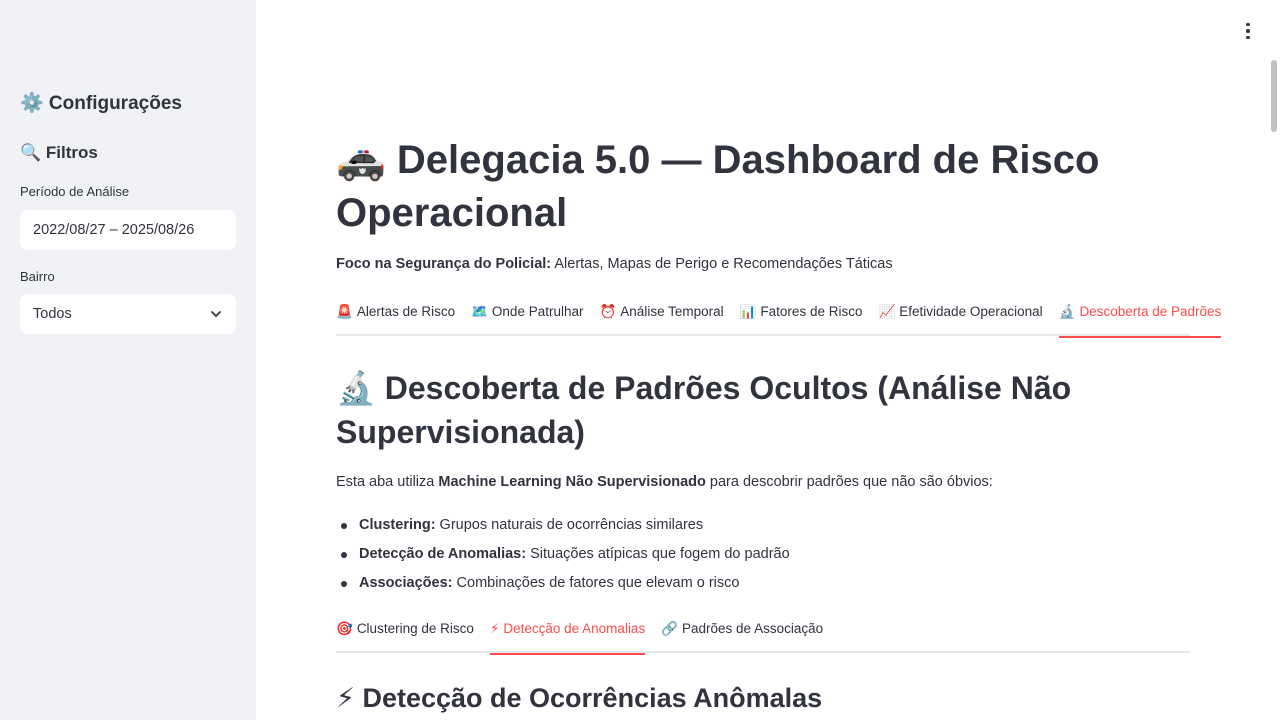 This screenshot has height=720, width=1280. Describe the element at coordinates (344, 311) in the screenshot. I see `siren-icon: 🚨` at that location.